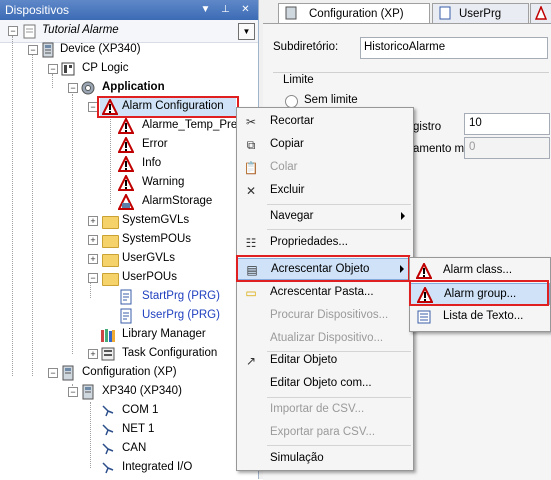 The height and width of the screenshot is (480, 551). What do you see at coordinates (157, 467) in the screenshot?
I see `tree-label: Integrated I/O` at bounding box center [157, 467].